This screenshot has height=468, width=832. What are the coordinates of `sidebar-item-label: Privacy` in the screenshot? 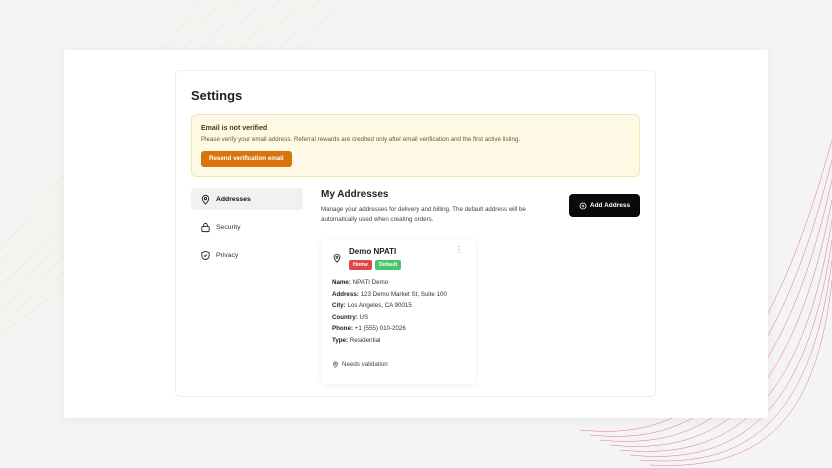 It's located at (227, 255).